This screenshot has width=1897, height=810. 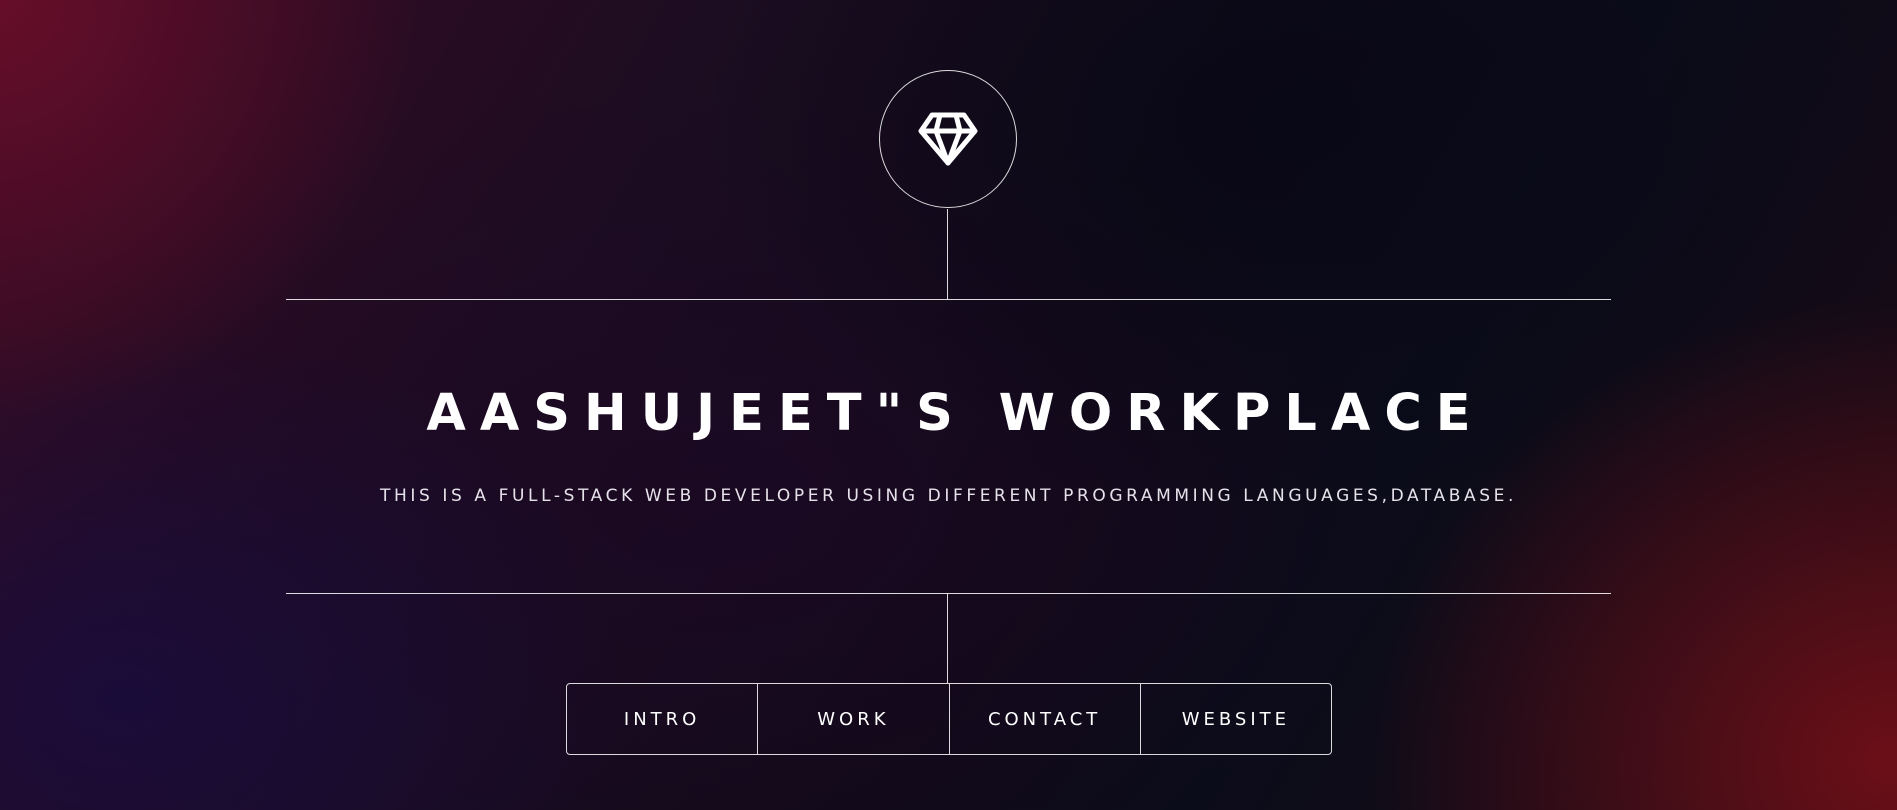 I want to click on nav-work-link: WORK, so click(x=854, y=719).